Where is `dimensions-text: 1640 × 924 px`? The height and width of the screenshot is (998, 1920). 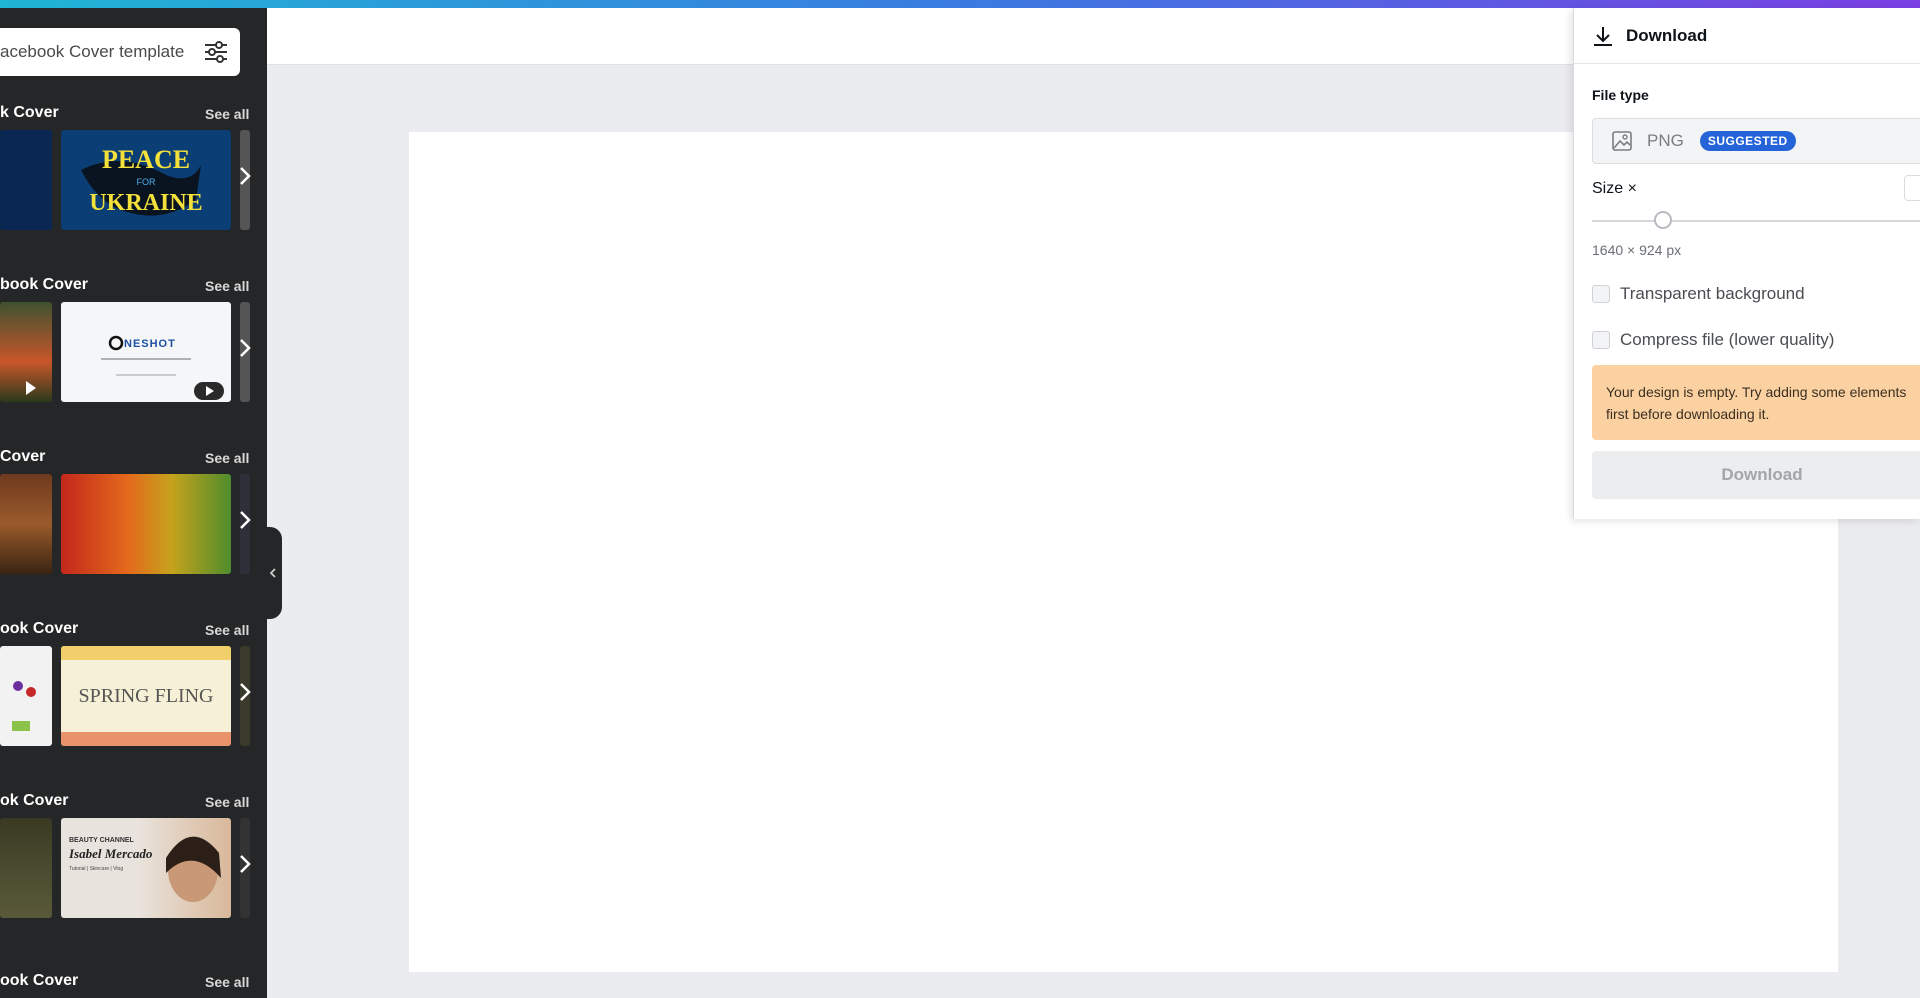
dimensions-text: 1640 × 924 px is located at coordinates (1637, 250).